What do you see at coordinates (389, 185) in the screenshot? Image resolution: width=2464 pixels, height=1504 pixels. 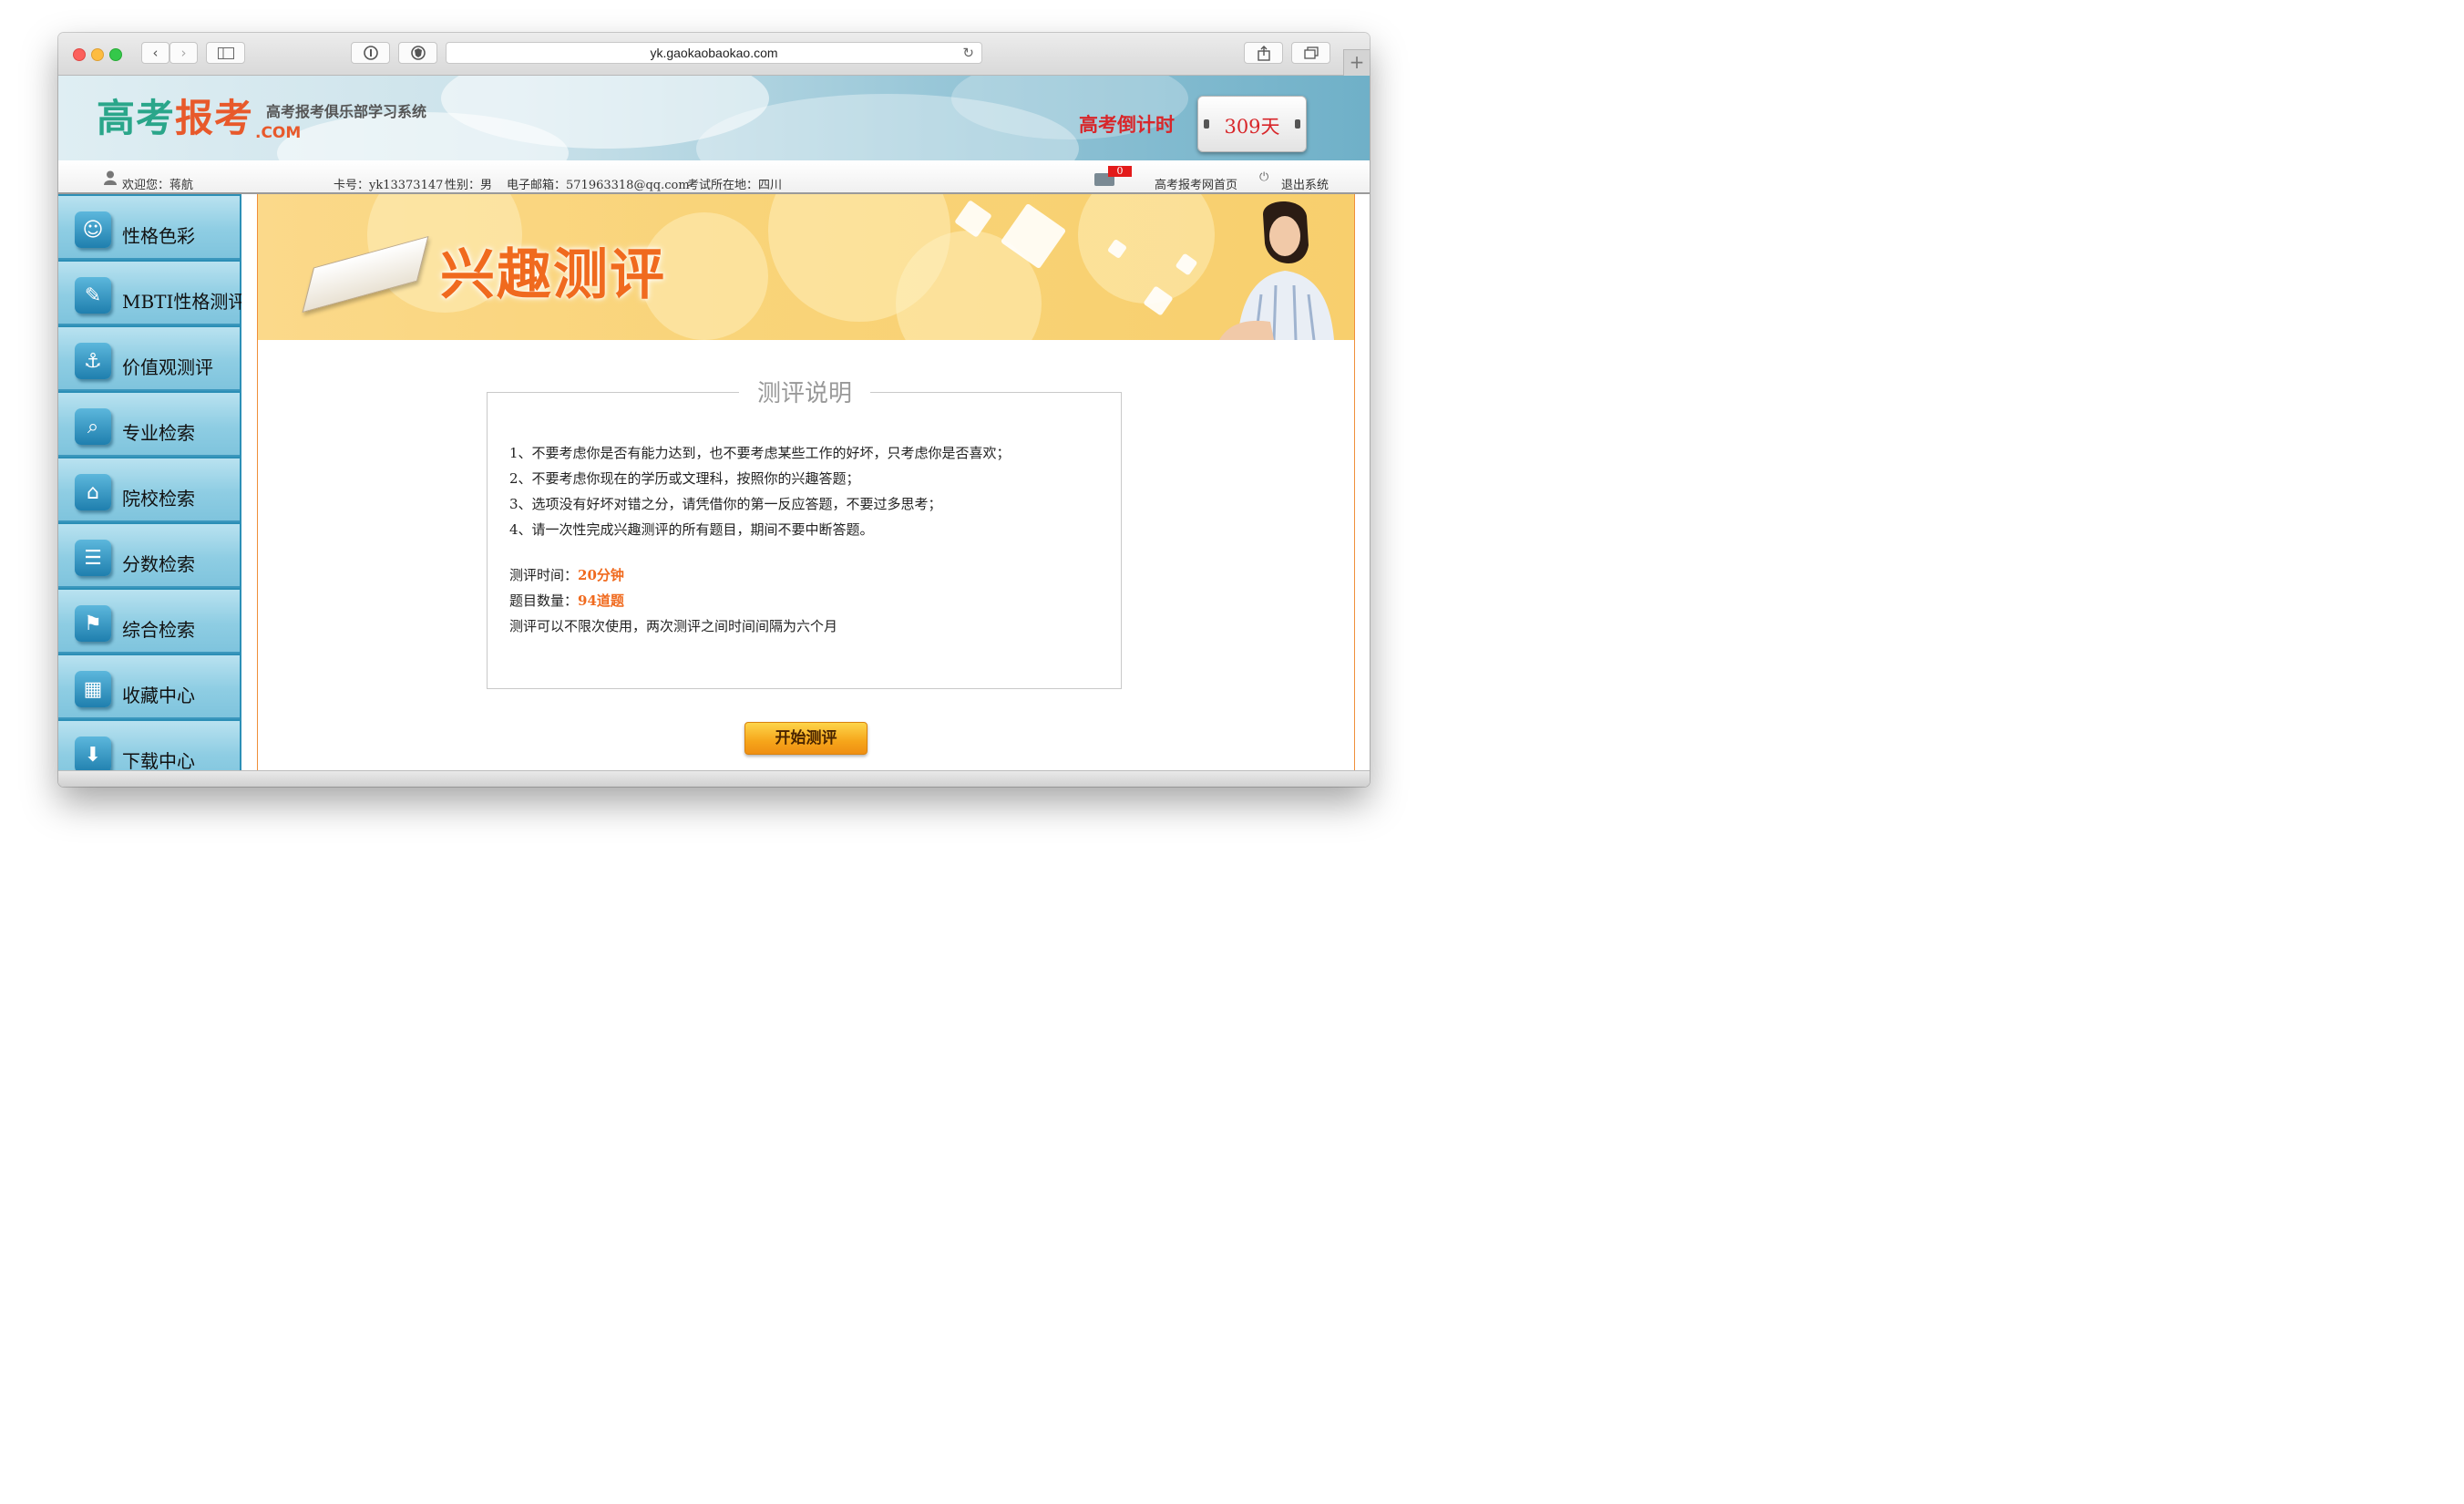 I see `card-number: 卡号：yk13373147` at bounding box center [389, 185].